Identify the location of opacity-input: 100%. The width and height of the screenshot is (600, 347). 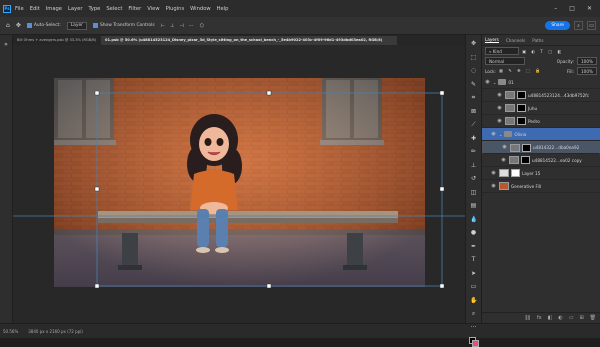
(587, 61).